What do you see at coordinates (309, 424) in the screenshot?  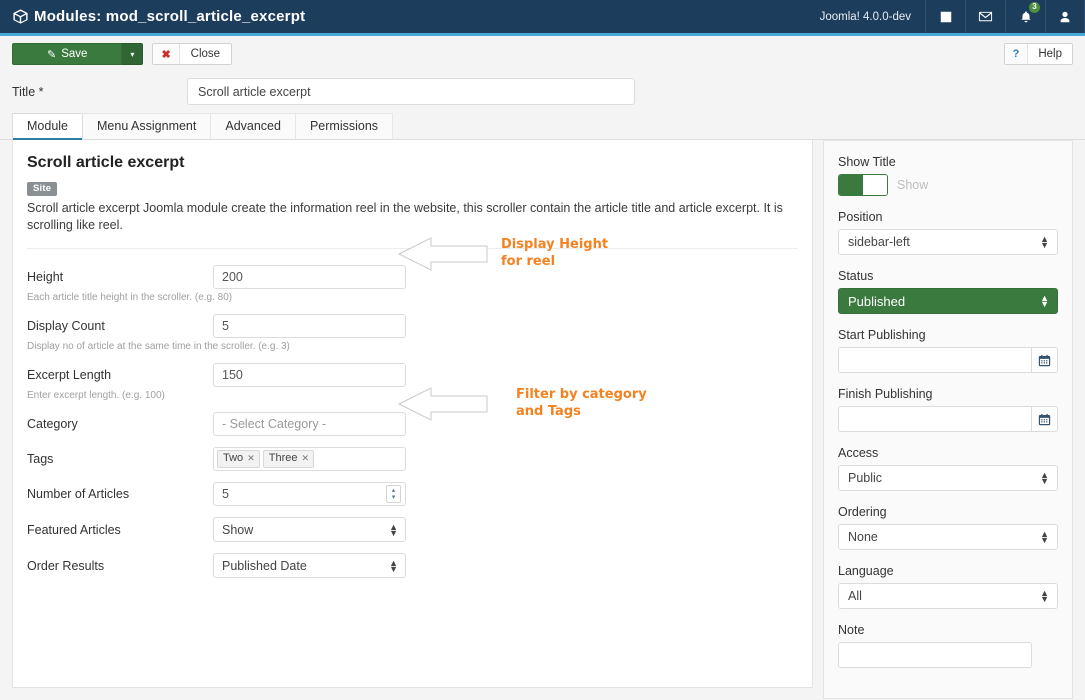 I see `category-select-input` at bounding box center [309, 424].